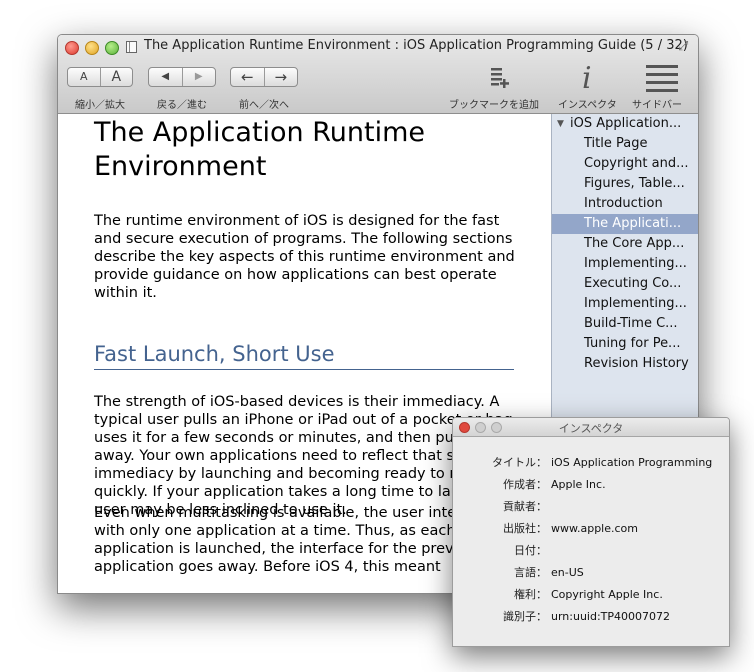  What do you see at coordinates (499, 78) in the screenshot?
I see `bookmark-add-icon` at bounding box center [499, 78].